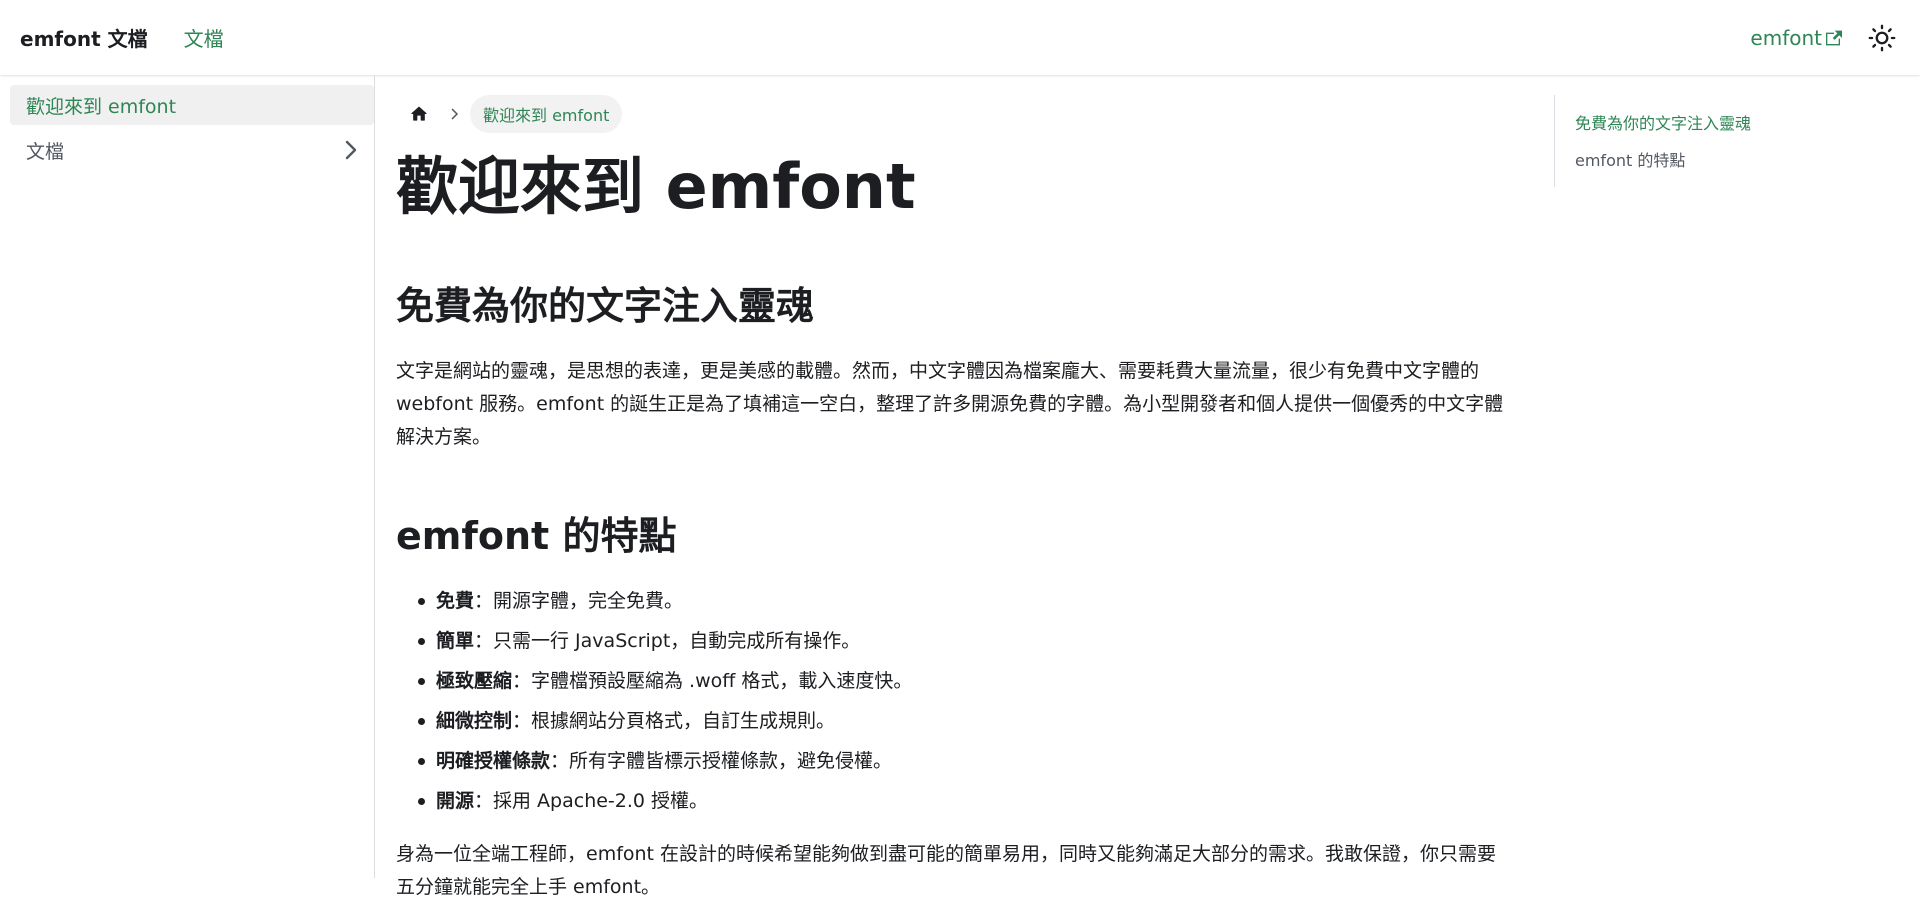 The width and height of the screenshot is (1920, 904). Describe the element at coordinates (1786, 37) in the screenshot. I see `external-link-label: emfont` at that location.